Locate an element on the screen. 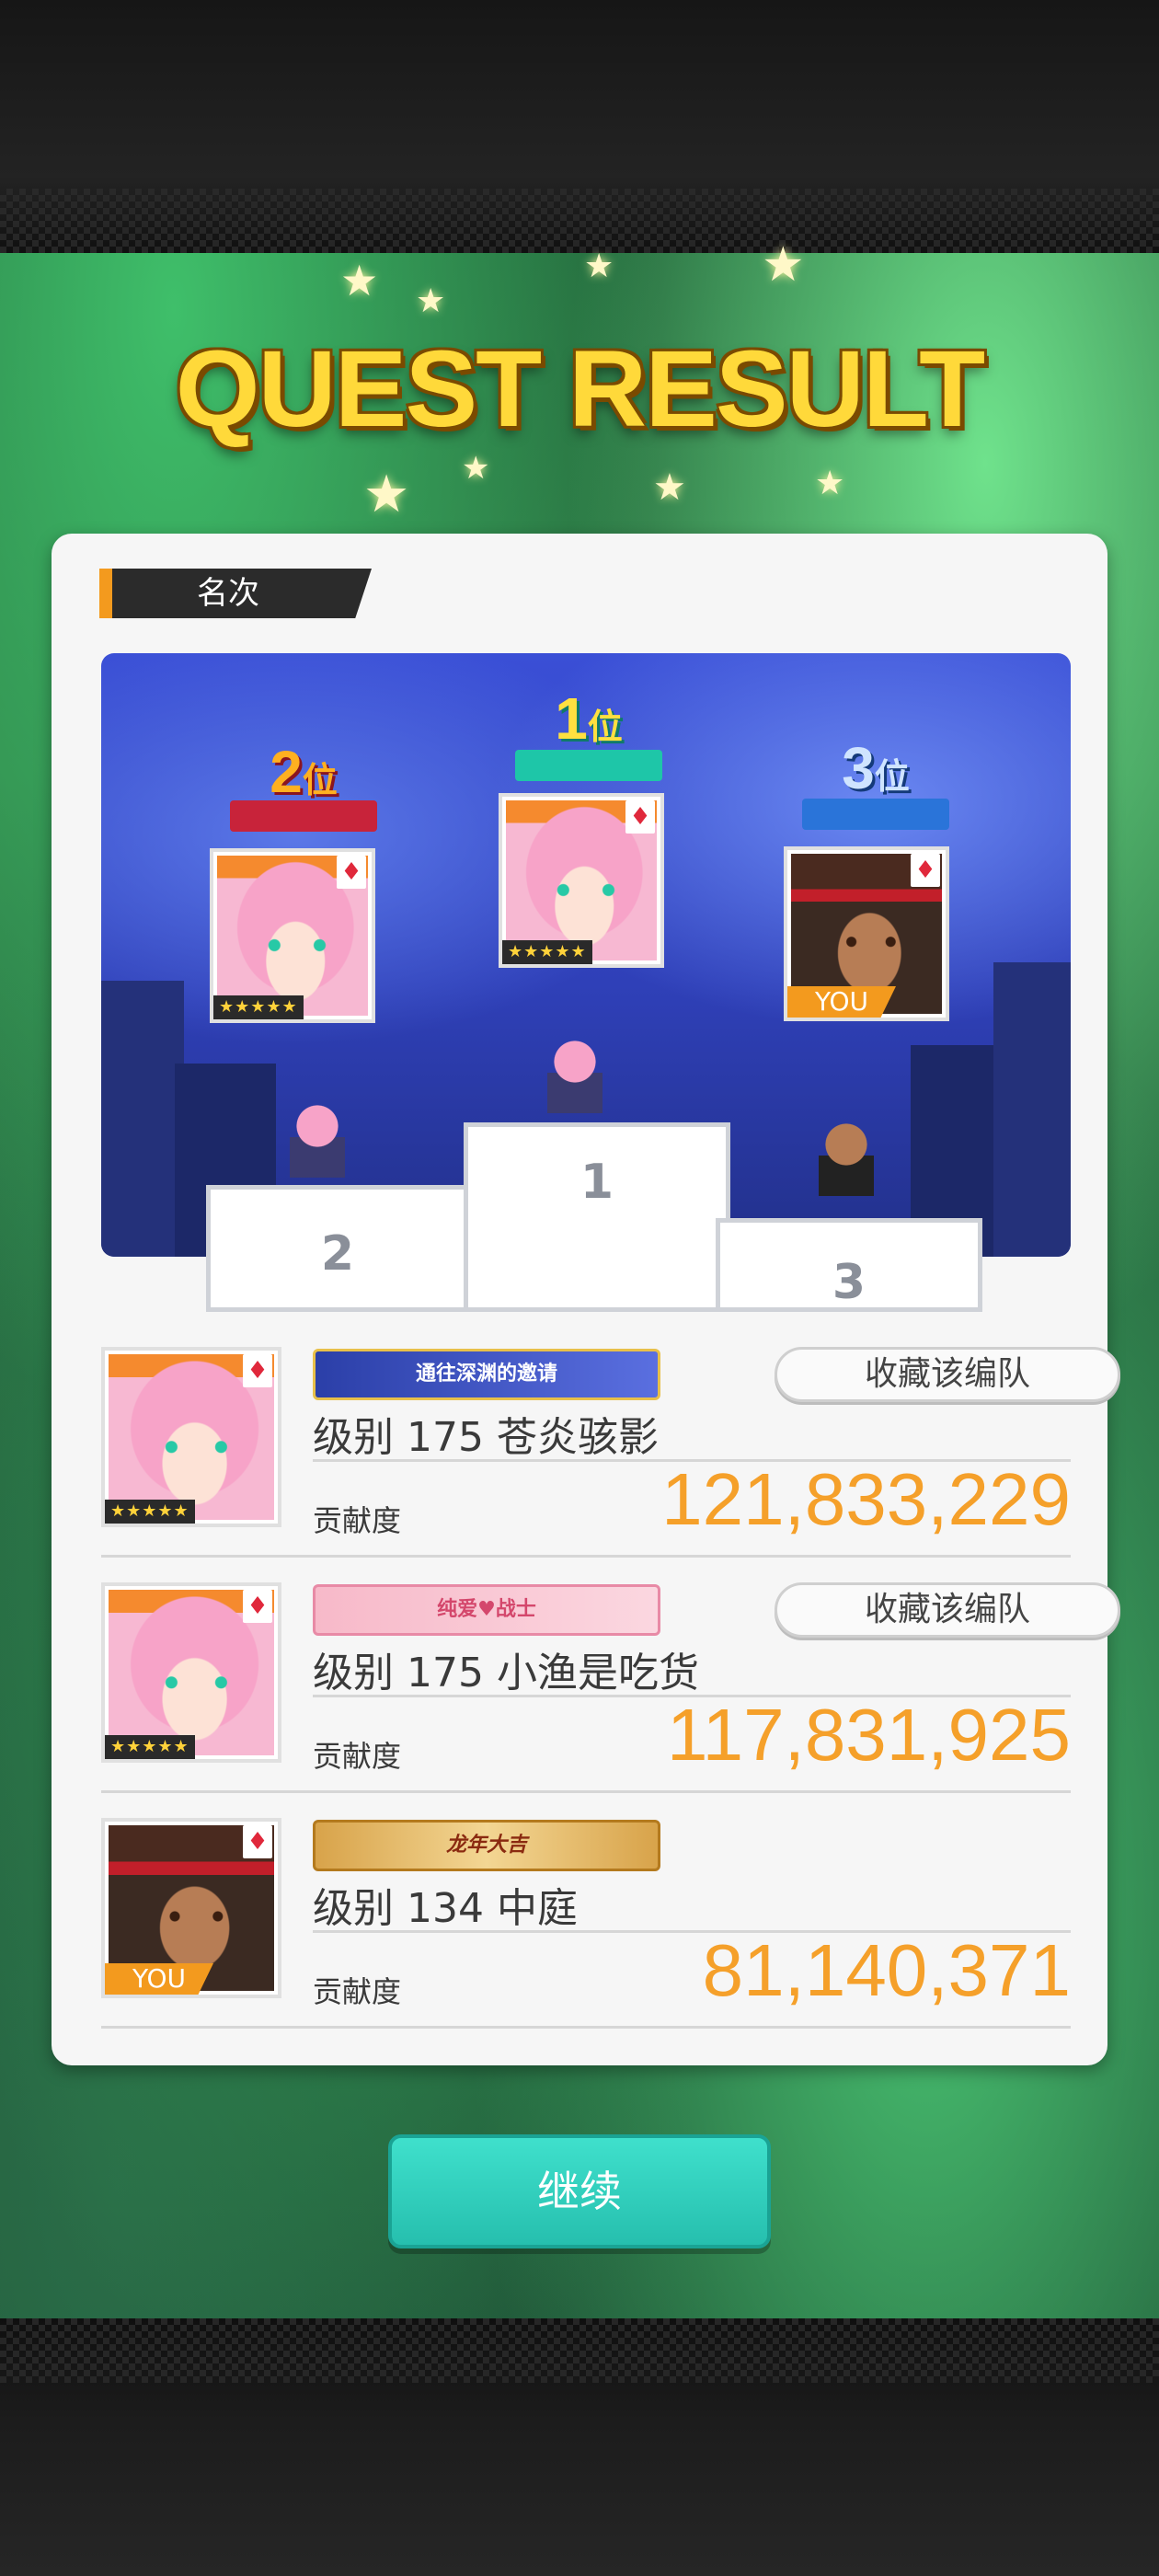 This screenshot has height=2576, width=1159. top-band is located at coordinates (579, 126).